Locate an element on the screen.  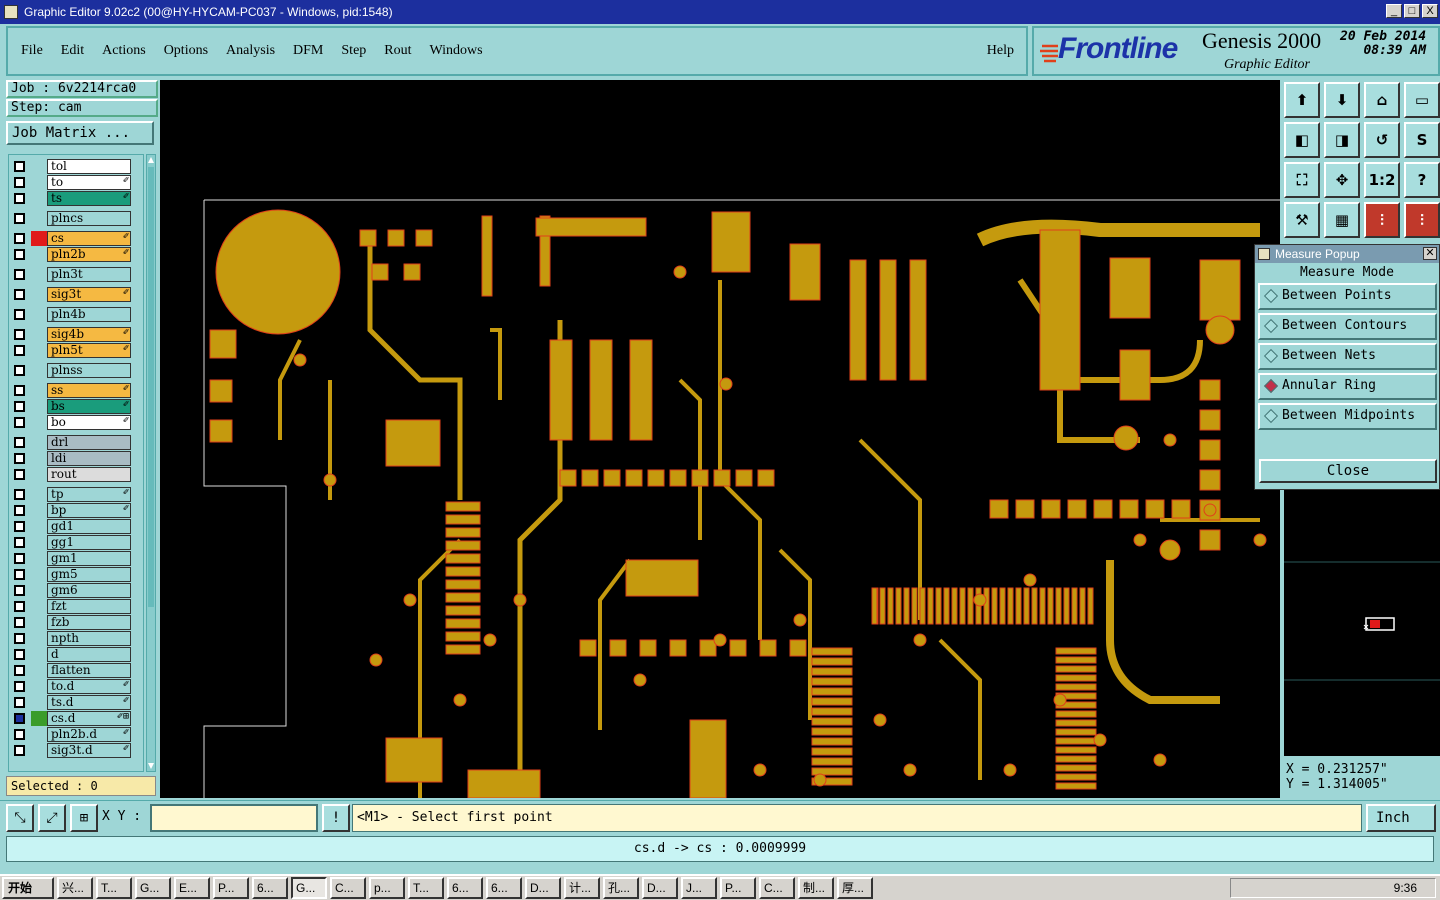
layer-row-ss: ss ✐ is located at coordinates (72, 390).